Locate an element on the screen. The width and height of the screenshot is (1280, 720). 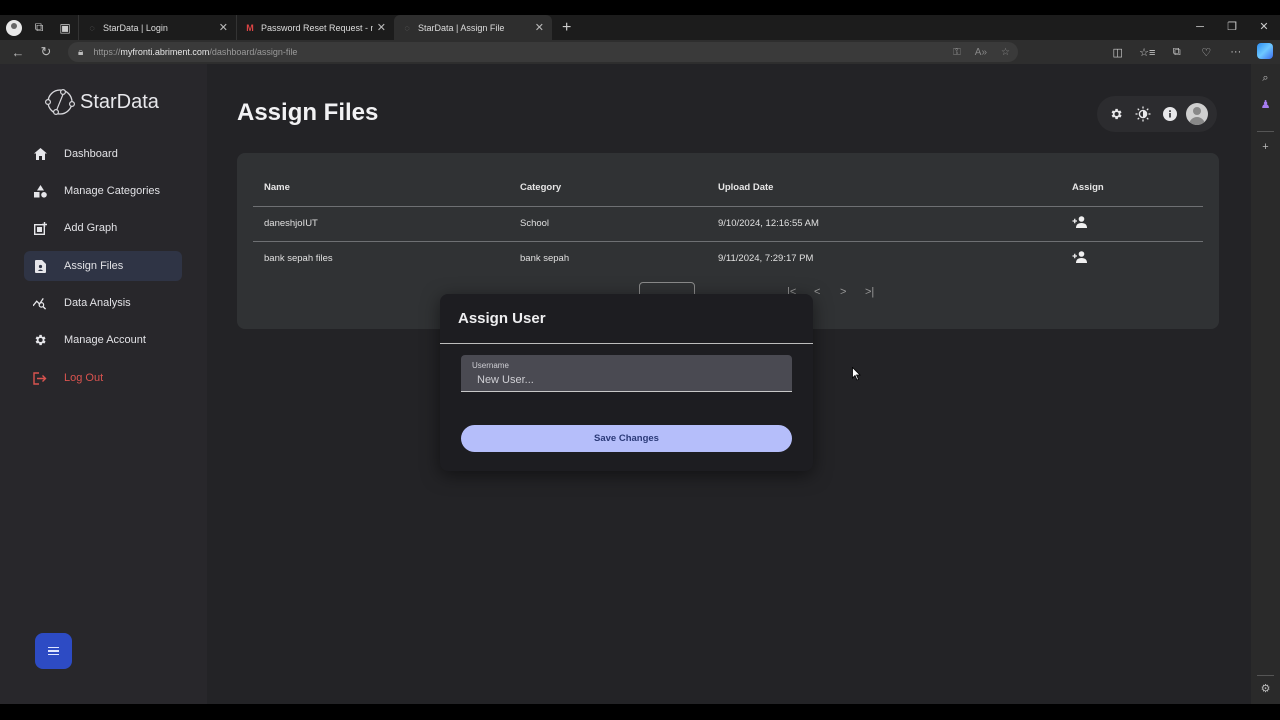
browser-tab-login: ◌ StarData | Login ✕ is located at coordinates (157, 27).